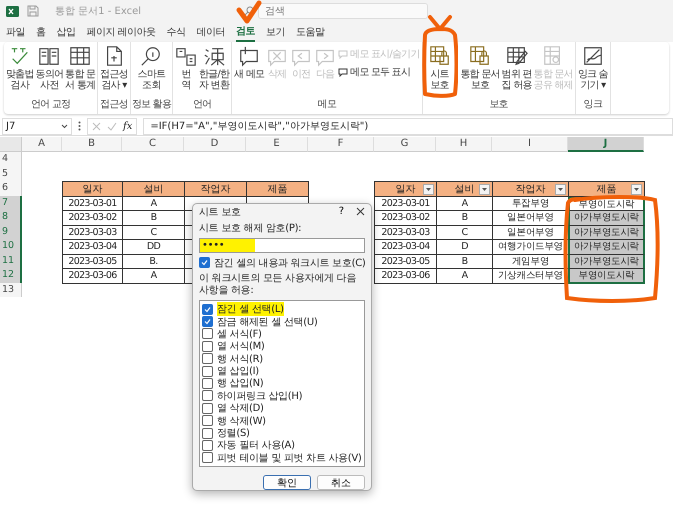 Image resolution: width=673 pixels, height=514 pixels. I want to click on column-header: E, so click(277, 144).